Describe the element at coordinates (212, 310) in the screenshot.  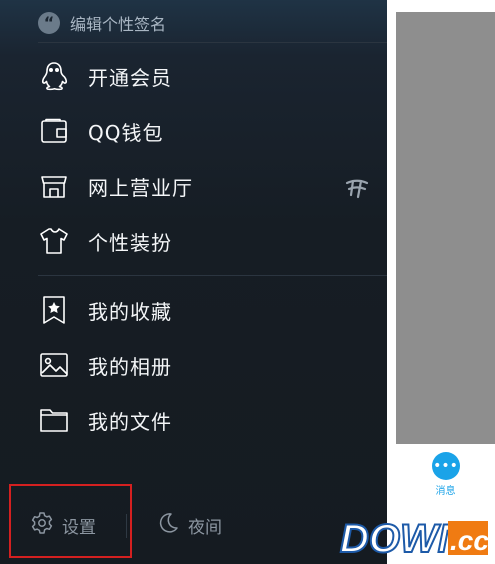
I see `menu-item-favorites: 我的收藏` at that location.